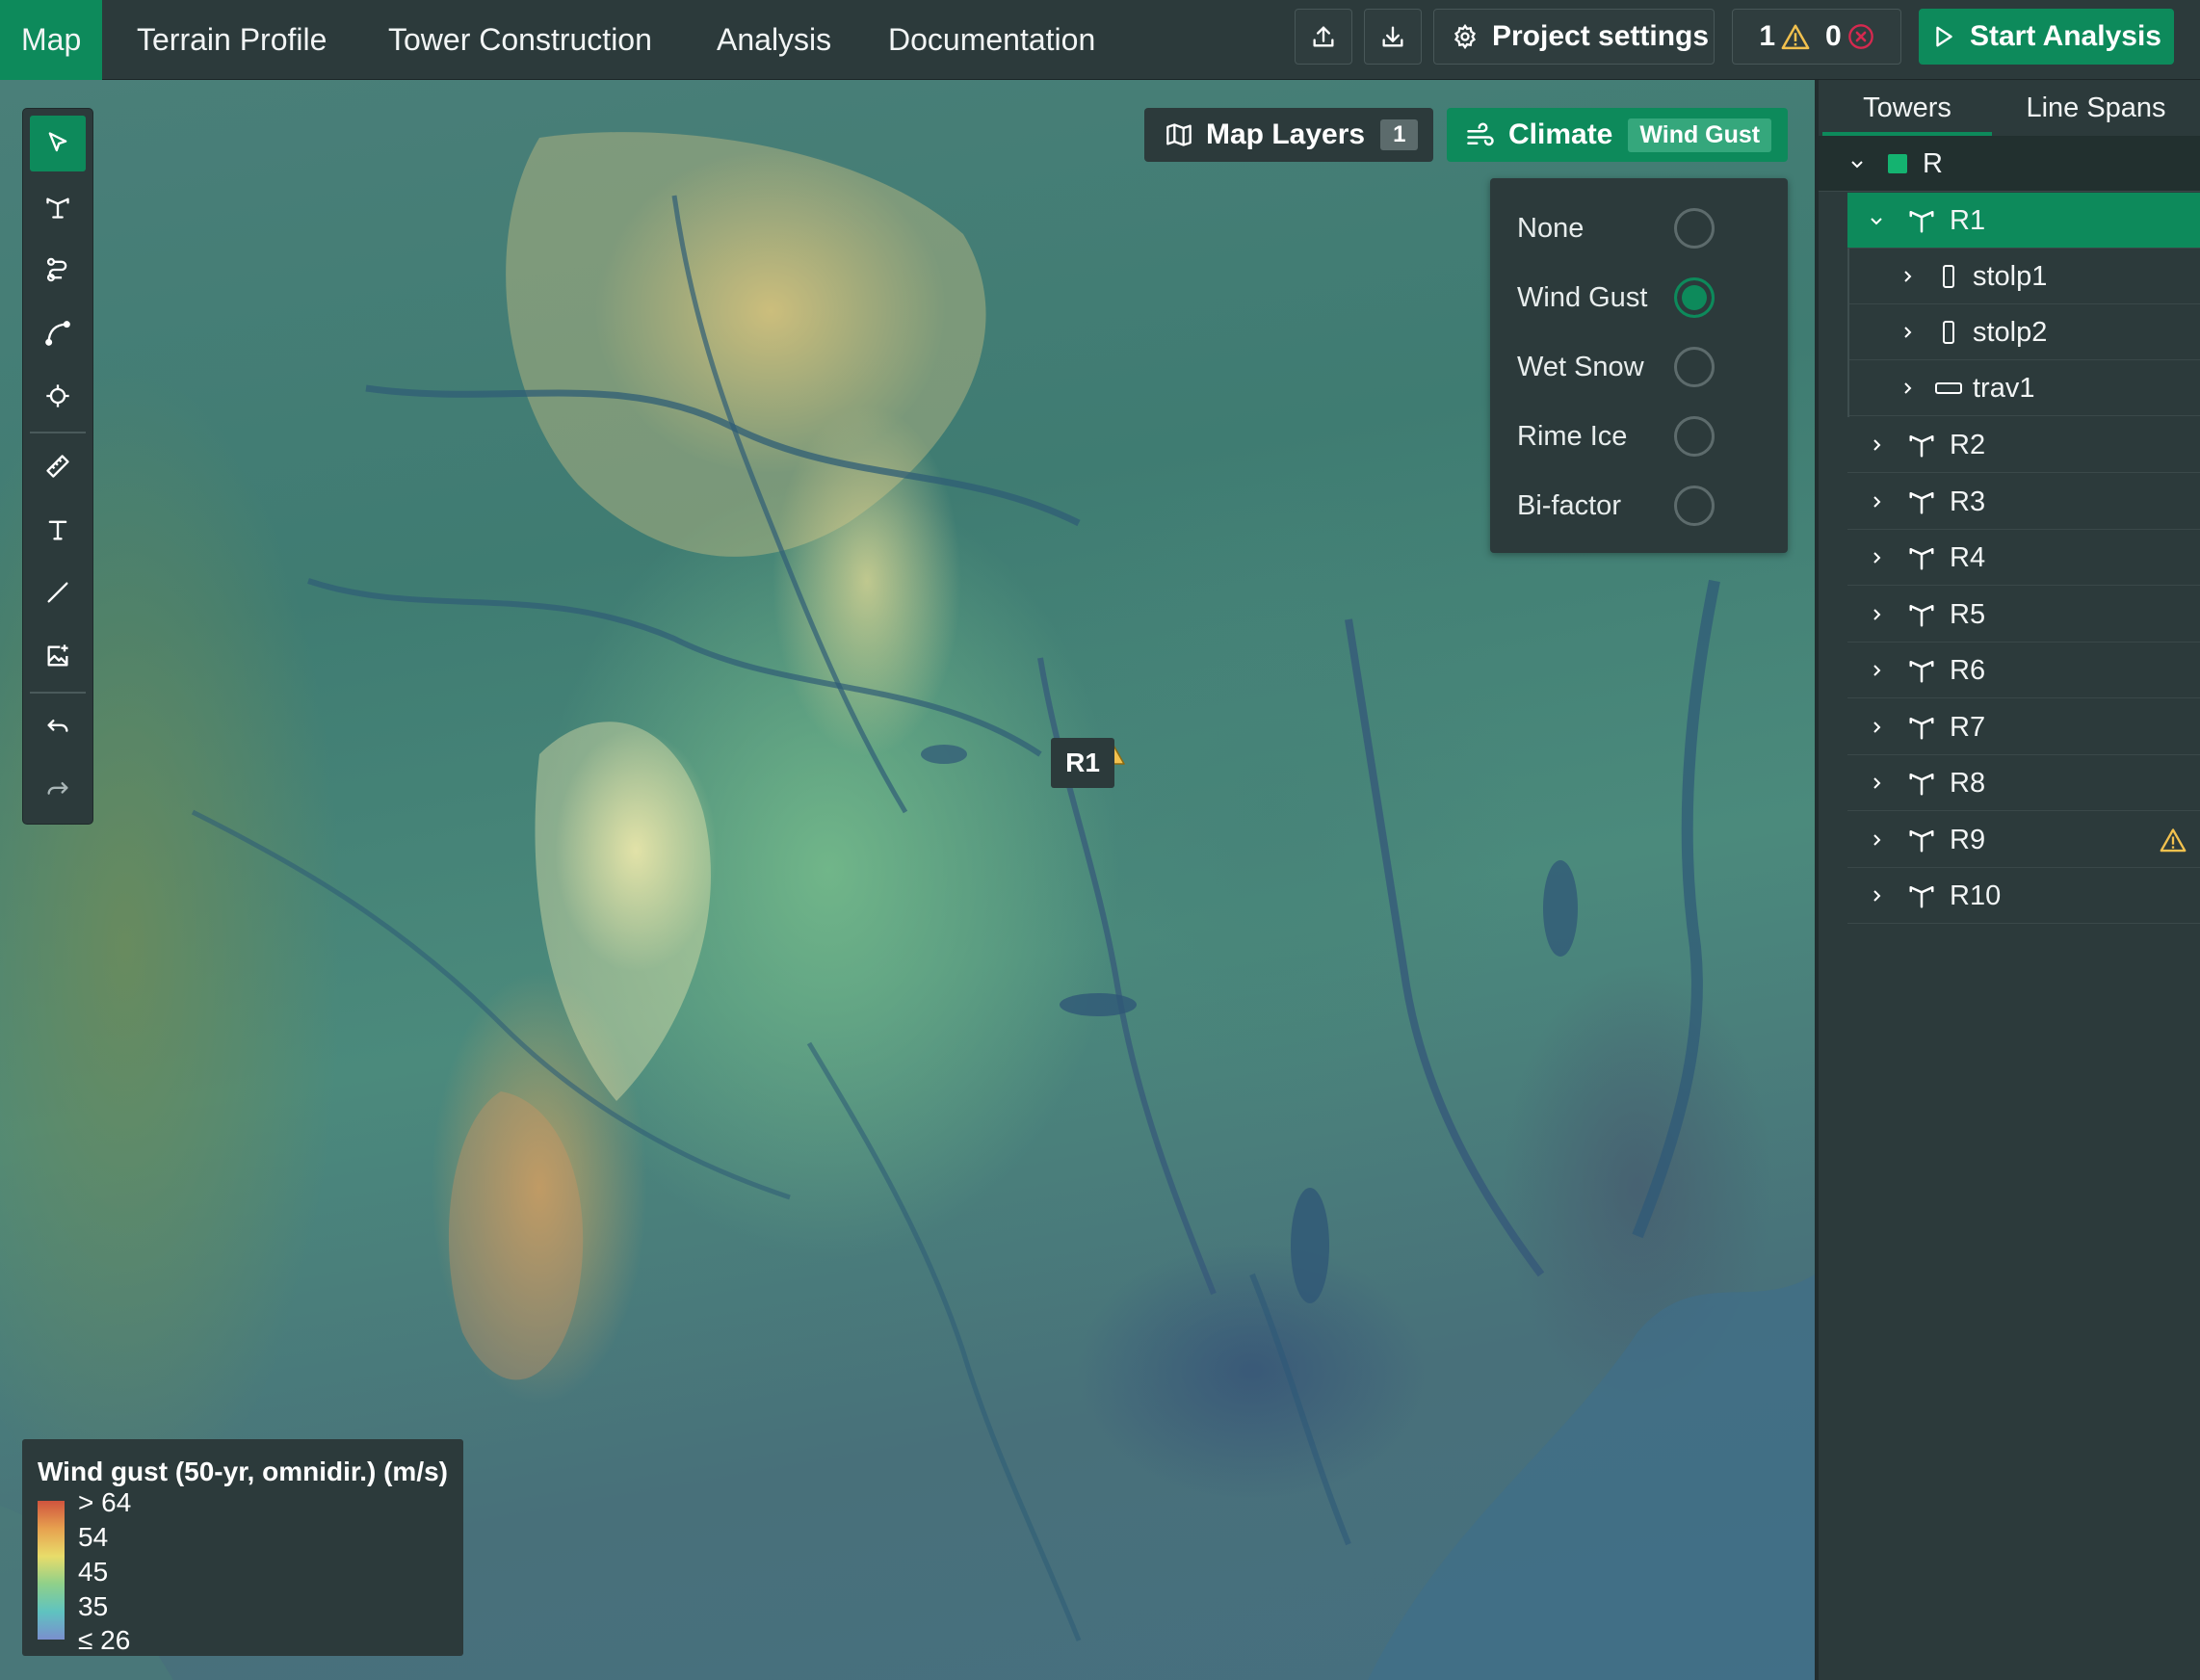 The width and height of the screenshot is (2200, 1680). I want to click on tree-item-r2: R2, so click(2023, 445).